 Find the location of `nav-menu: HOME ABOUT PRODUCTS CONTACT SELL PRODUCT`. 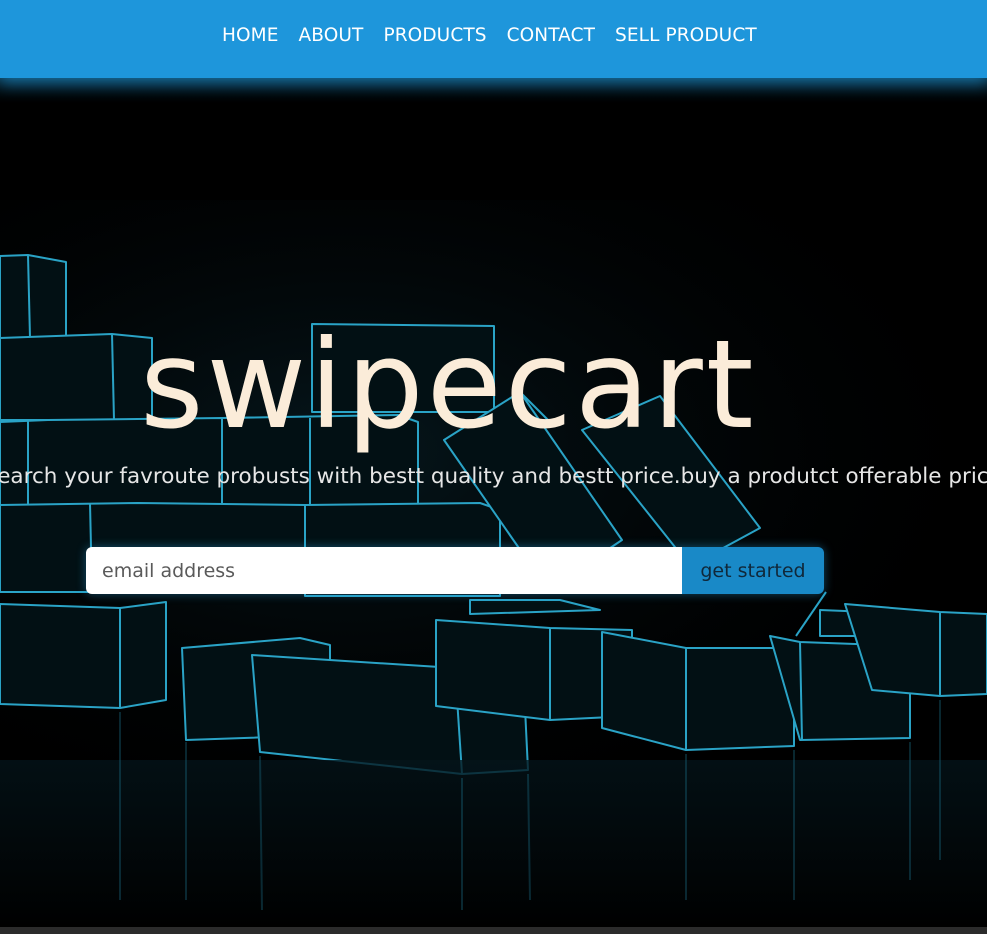

nav-menu: HOME ABOUT PRODUCTS CONTACT SELL PRODUCT is located at coordinates (489, 35).